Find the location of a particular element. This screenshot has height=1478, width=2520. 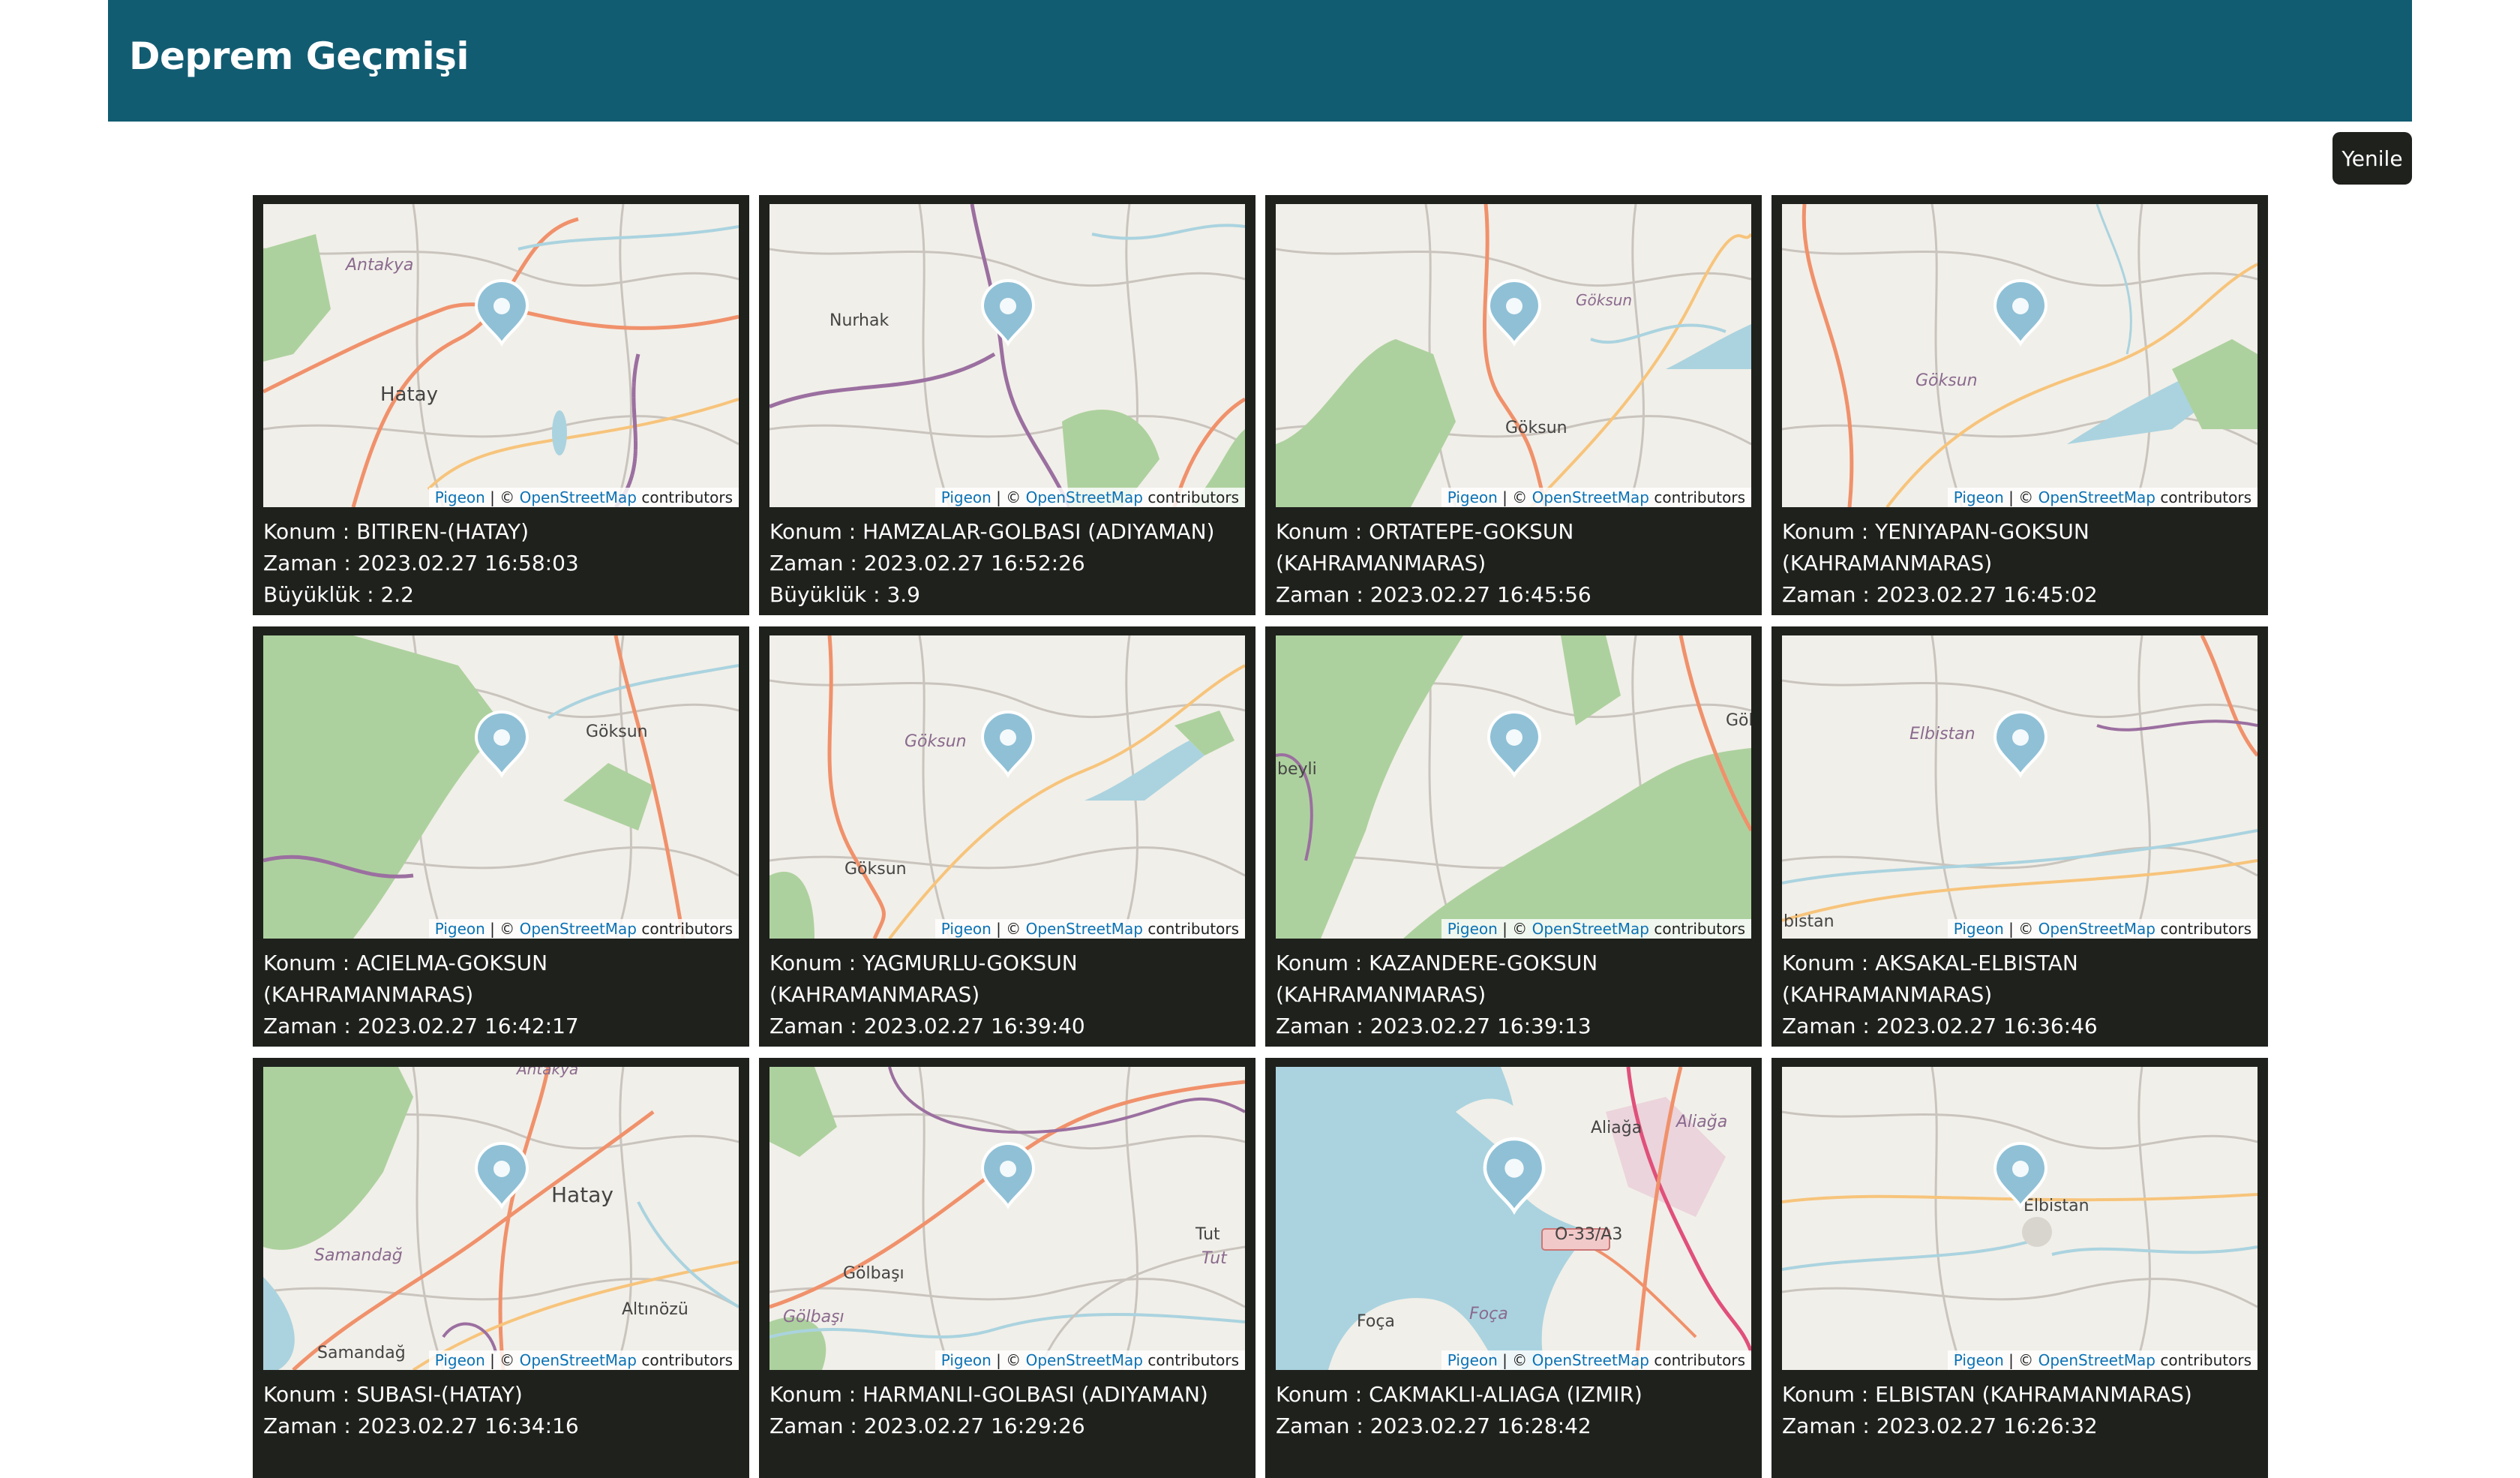

map-place-label: Göksun is located at coordinates (1536, 428).